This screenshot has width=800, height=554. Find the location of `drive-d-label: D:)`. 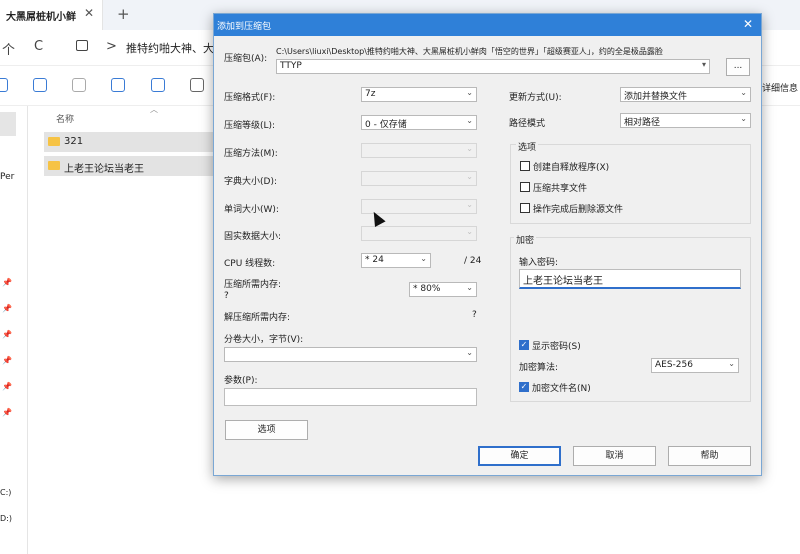

drive-d-label: D:) is located at coordinates (6, 518).